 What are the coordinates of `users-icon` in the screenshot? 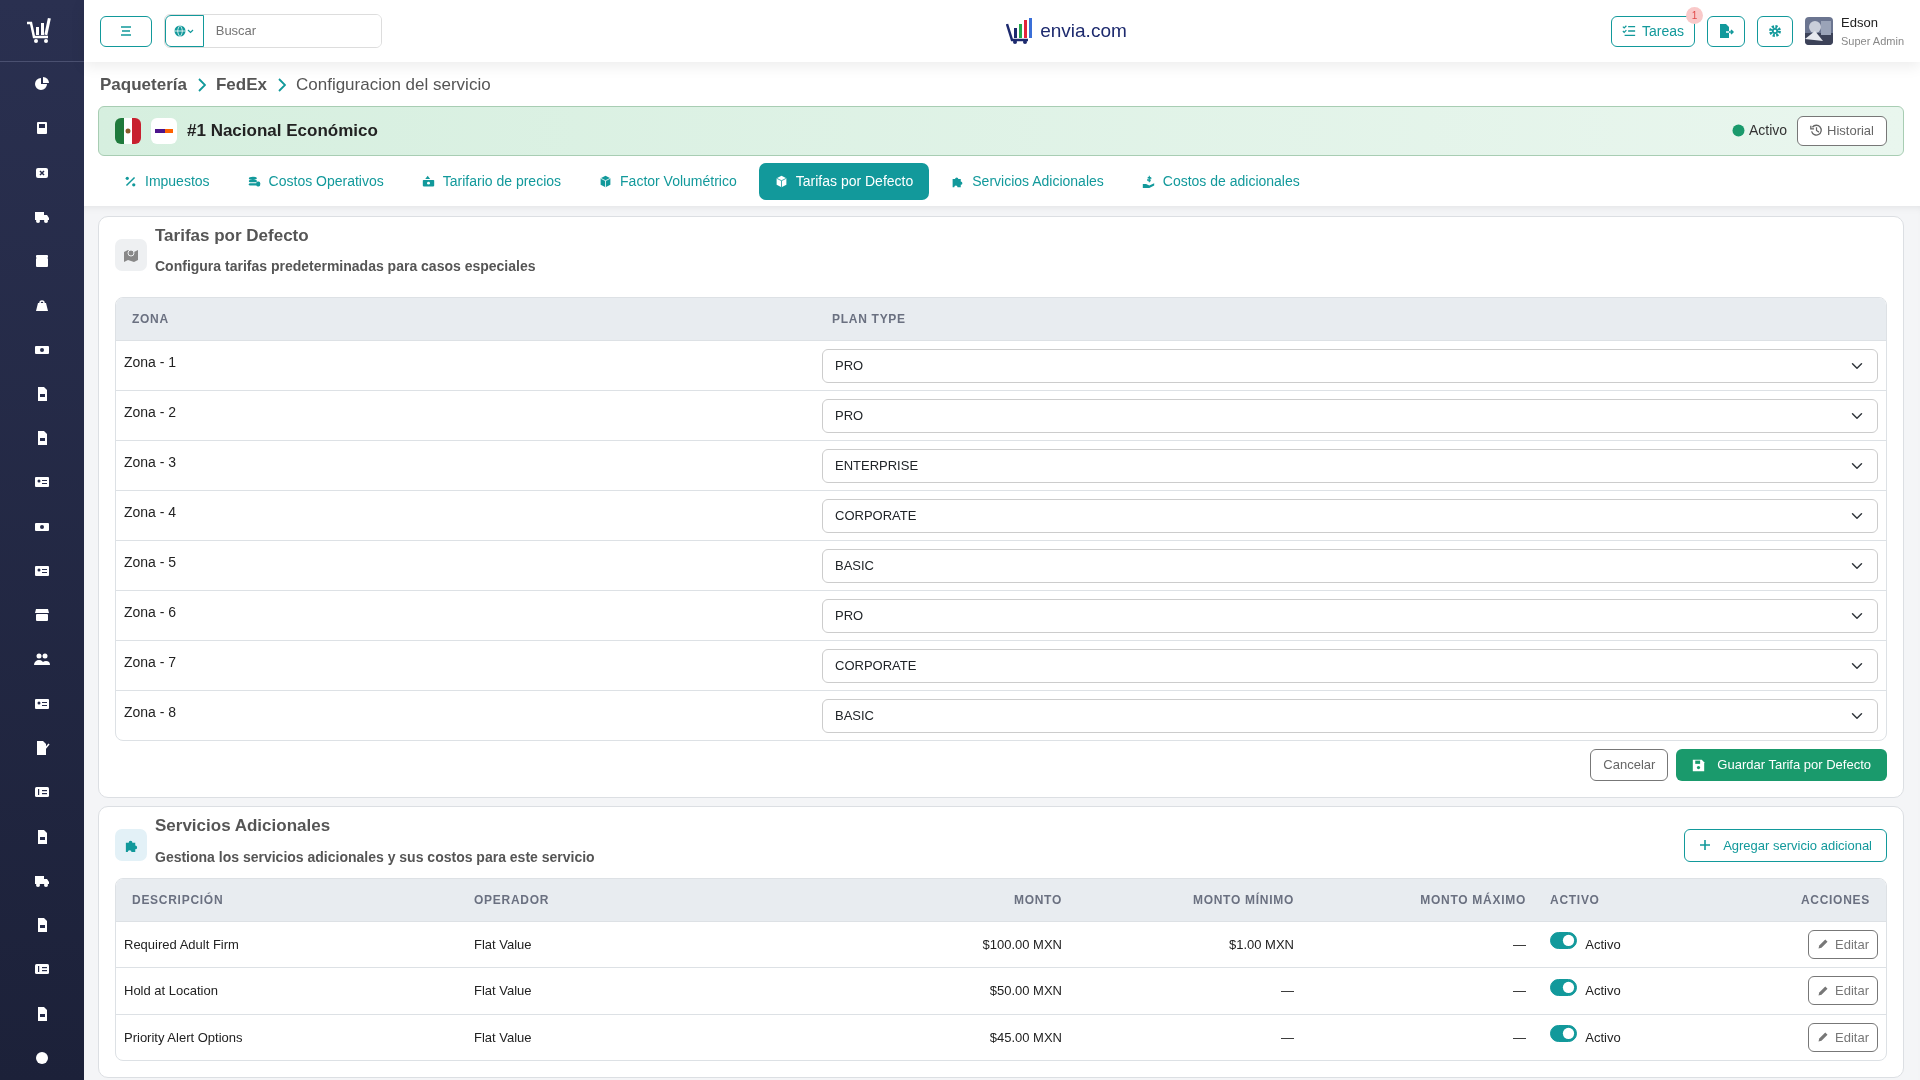 It's located at (42, 659).